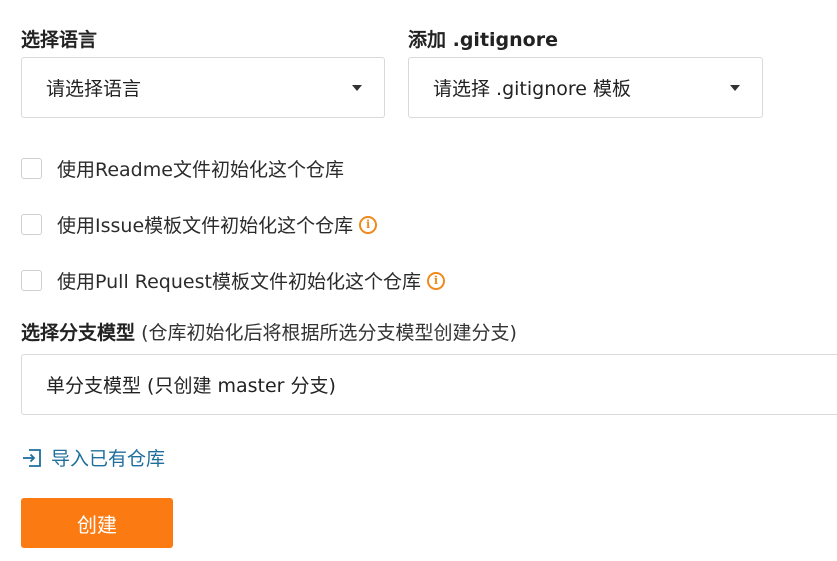 The width and height of the screenshot is (837, 561). I want to click on readme-checkbox, so click(31, 168).